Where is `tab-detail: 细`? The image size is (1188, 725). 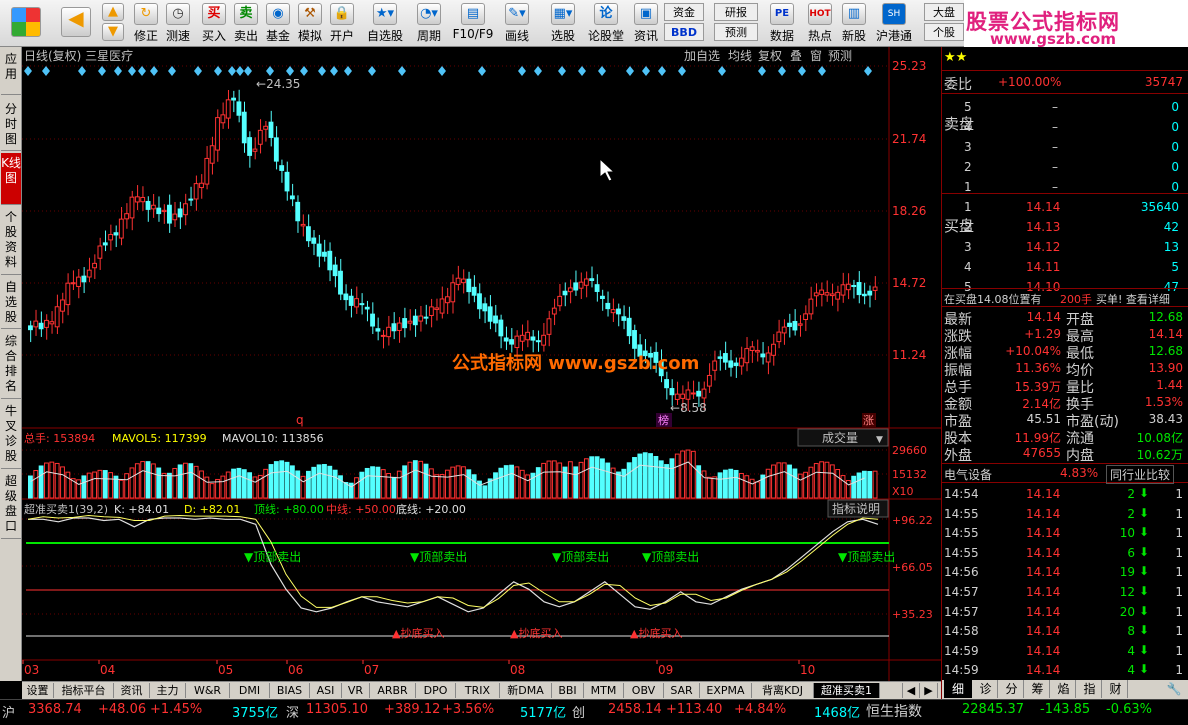
tab-detail: 细 is located at coordinates (958, 689).